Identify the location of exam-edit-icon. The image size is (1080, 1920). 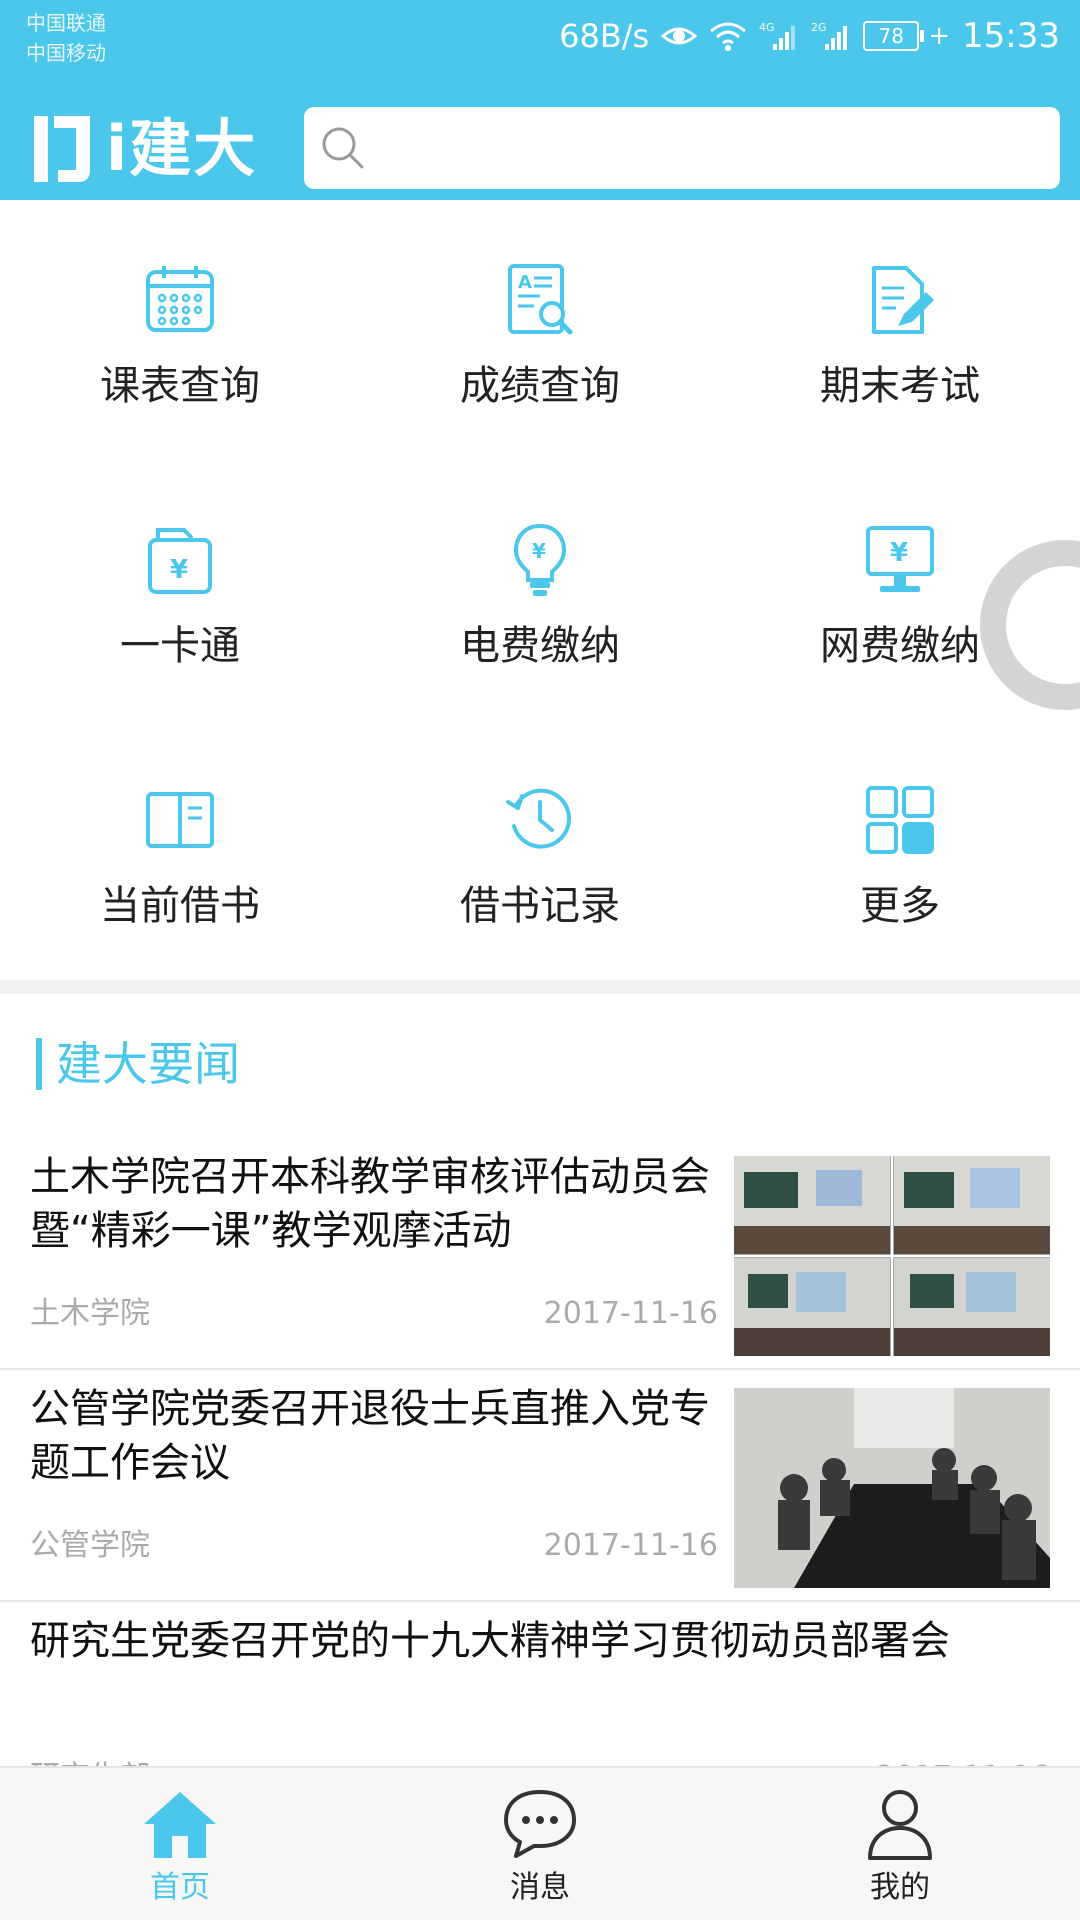
(903, 300).